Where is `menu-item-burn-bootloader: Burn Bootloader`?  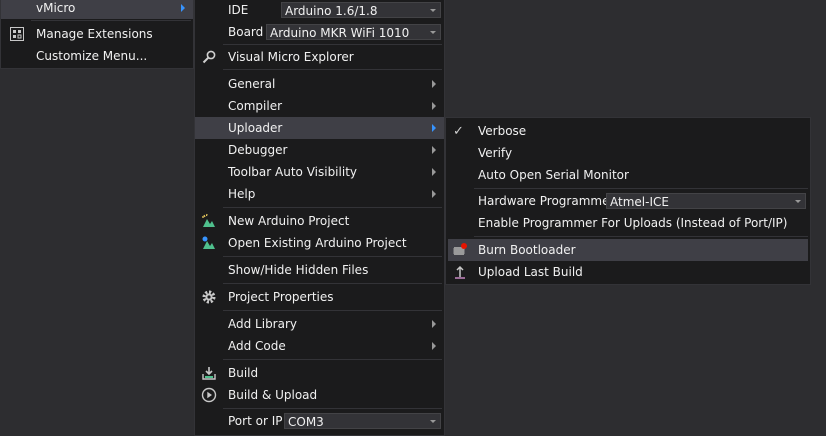 menu-item-burn-bootloader: Burn Bootloader is located at coordinates (628, 250).